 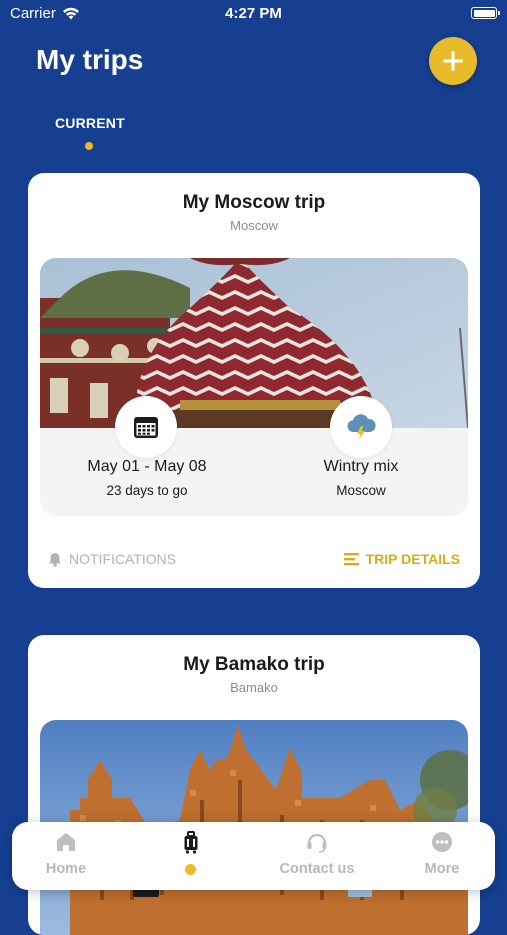 I want to click on weather-badge, so click(x=361, y=427).